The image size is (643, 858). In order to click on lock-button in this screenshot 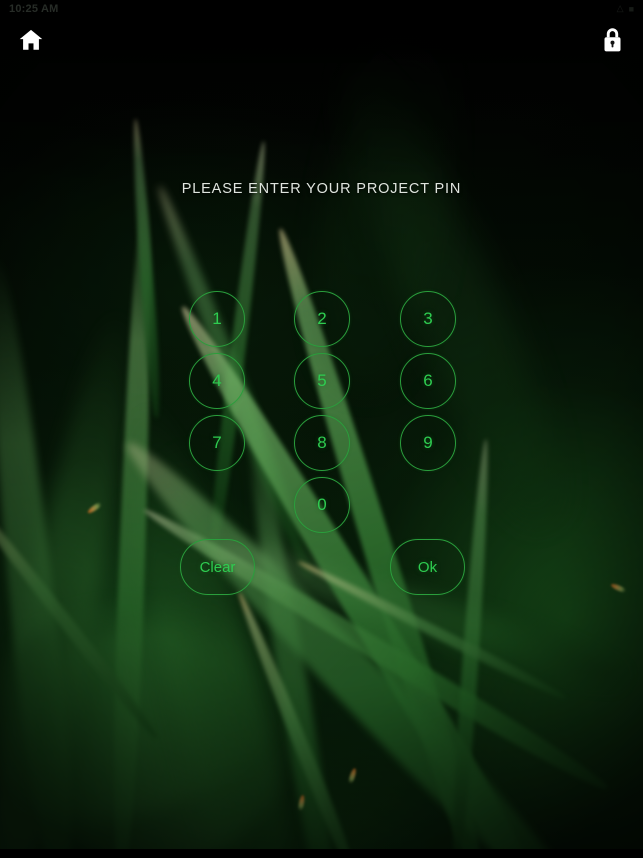, I will do `click(612, 40)`.